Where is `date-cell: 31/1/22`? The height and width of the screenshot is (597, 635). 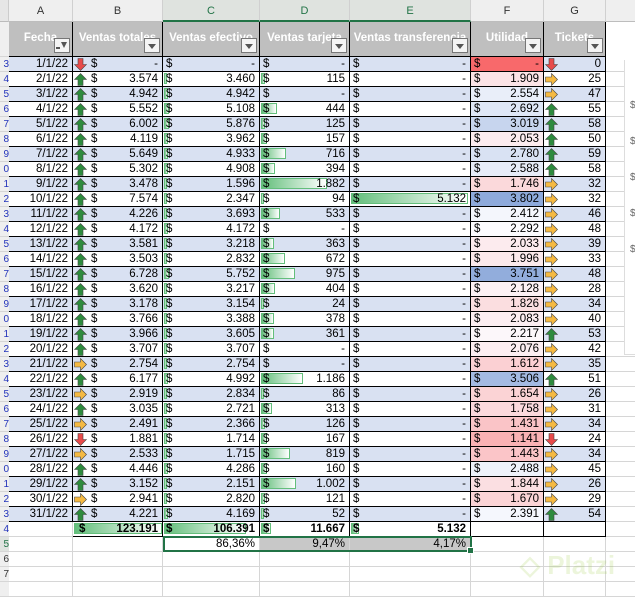 date-cell: 31/1/22 is located at coordinates (41, 514).